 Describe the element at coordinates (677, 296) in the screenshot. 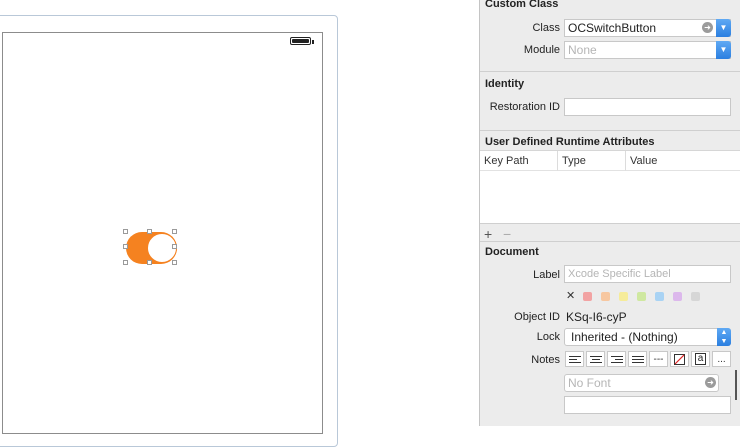

I see `label-color-purple` at that location.